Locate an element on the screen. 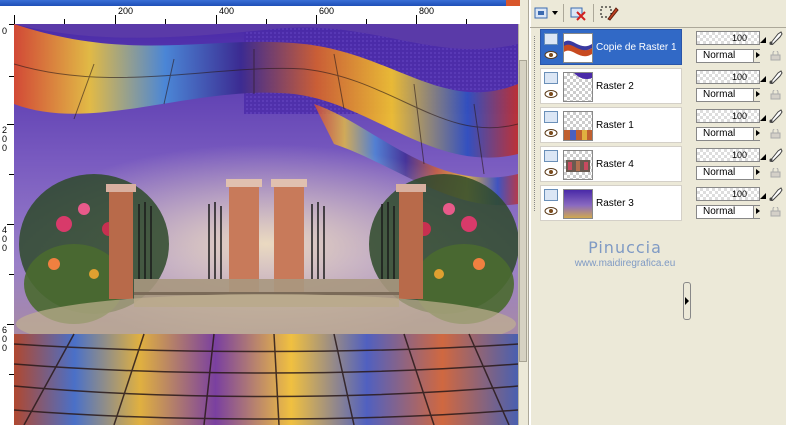  delete-layer-button is located at coordinates (578, 13).